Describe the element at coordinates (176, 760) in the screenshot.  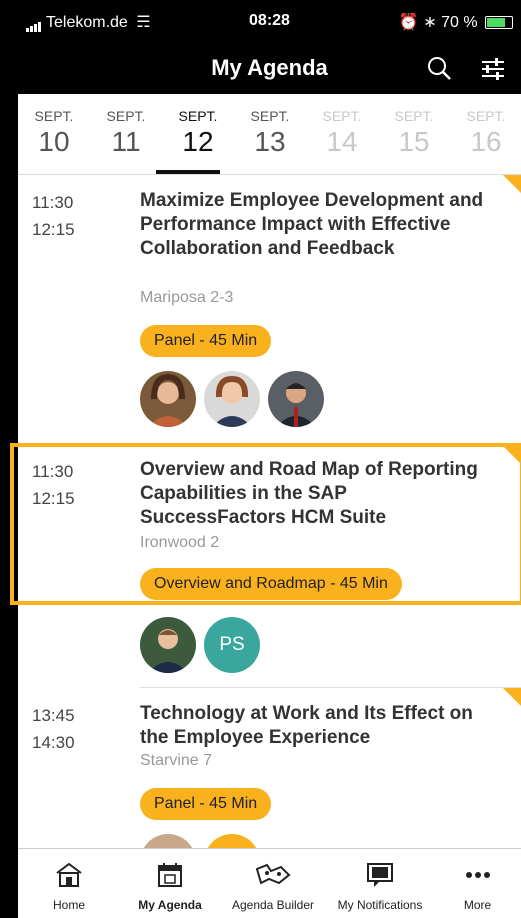
I see `session-location: Starvine 7` at that location.